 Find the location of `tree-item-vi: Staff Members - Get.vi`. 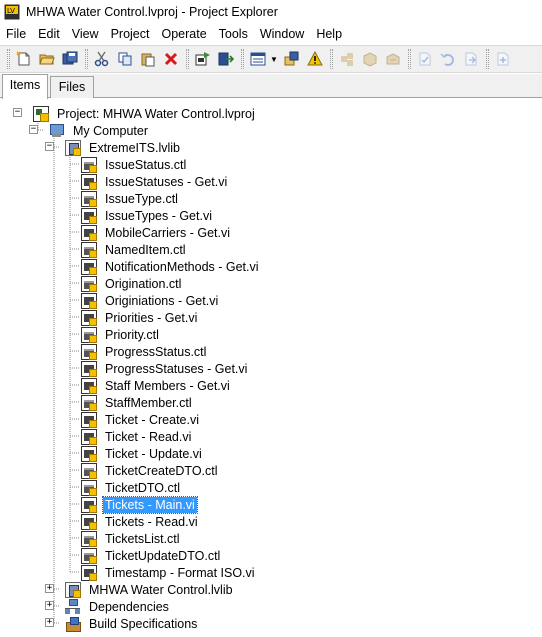

tree-item-vi: Staff Members - Get.vi is located at coordinates (156, 385).